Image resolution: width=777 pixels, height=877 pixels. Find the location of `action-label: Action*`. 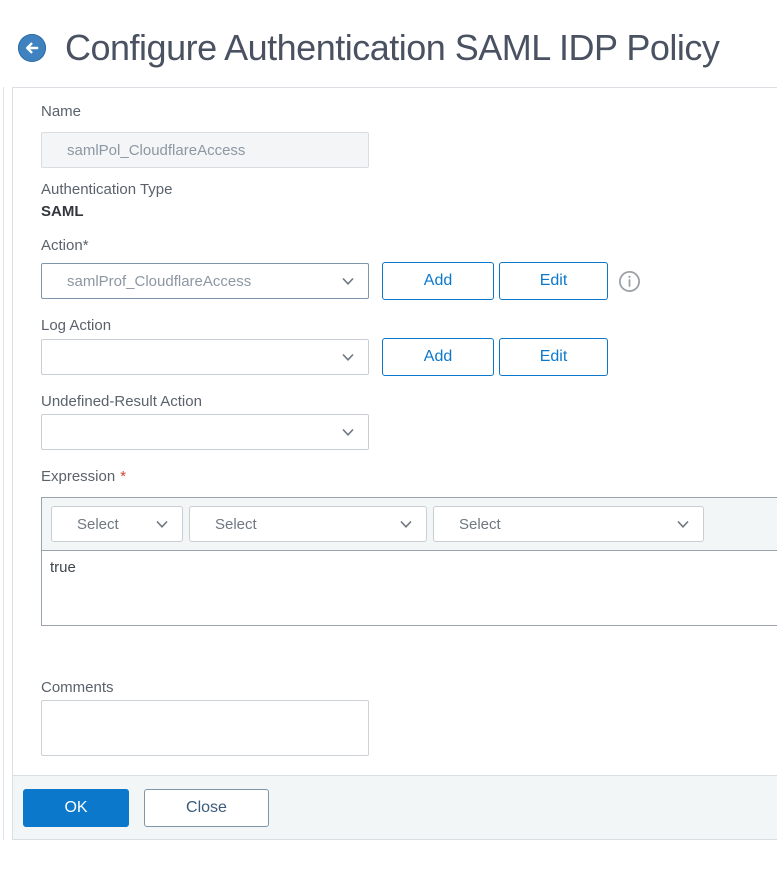

action-label: Action* is located at coordinates (65, 245).